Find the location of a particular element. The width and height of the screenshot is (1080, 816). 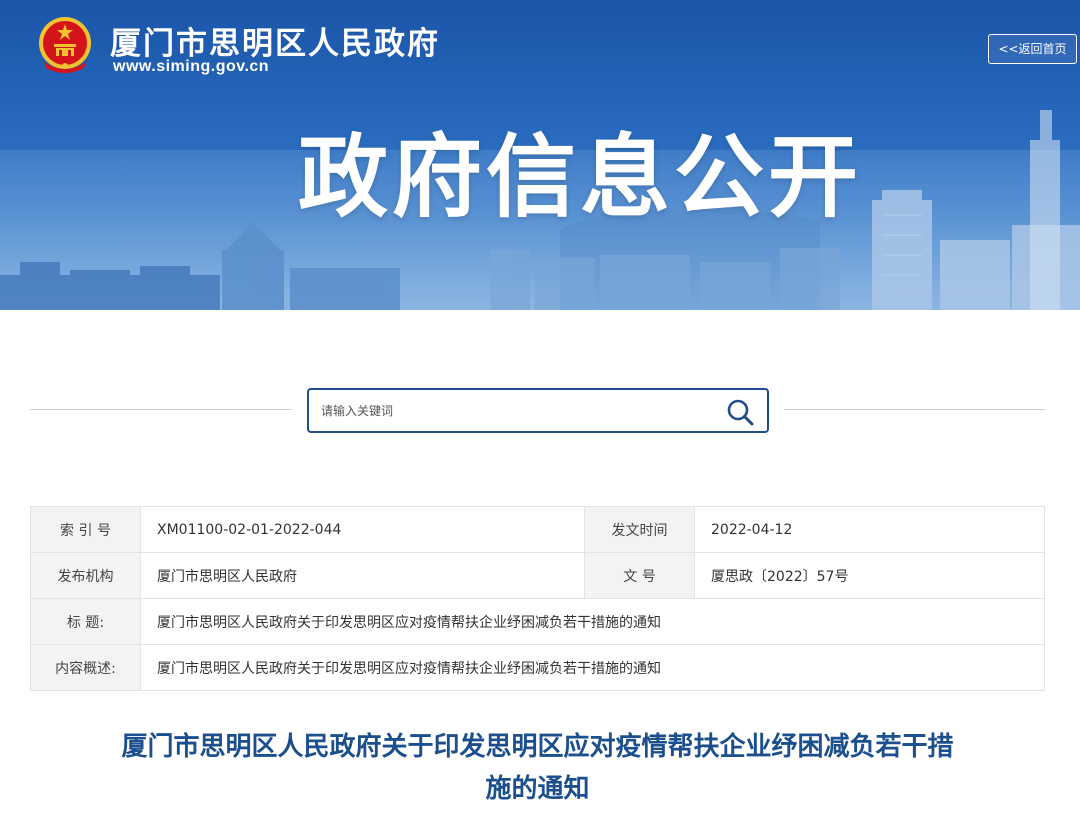

search-divider-left is located at coordinates (161, 409).